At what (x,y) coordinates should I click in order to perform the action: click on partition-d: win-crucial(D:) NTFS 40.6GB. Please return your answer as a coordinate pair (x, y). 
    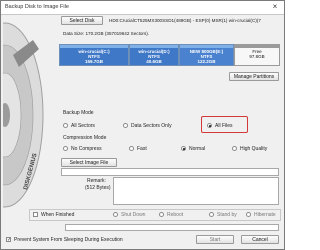
    Looking at the image, I should click on (154, 55).